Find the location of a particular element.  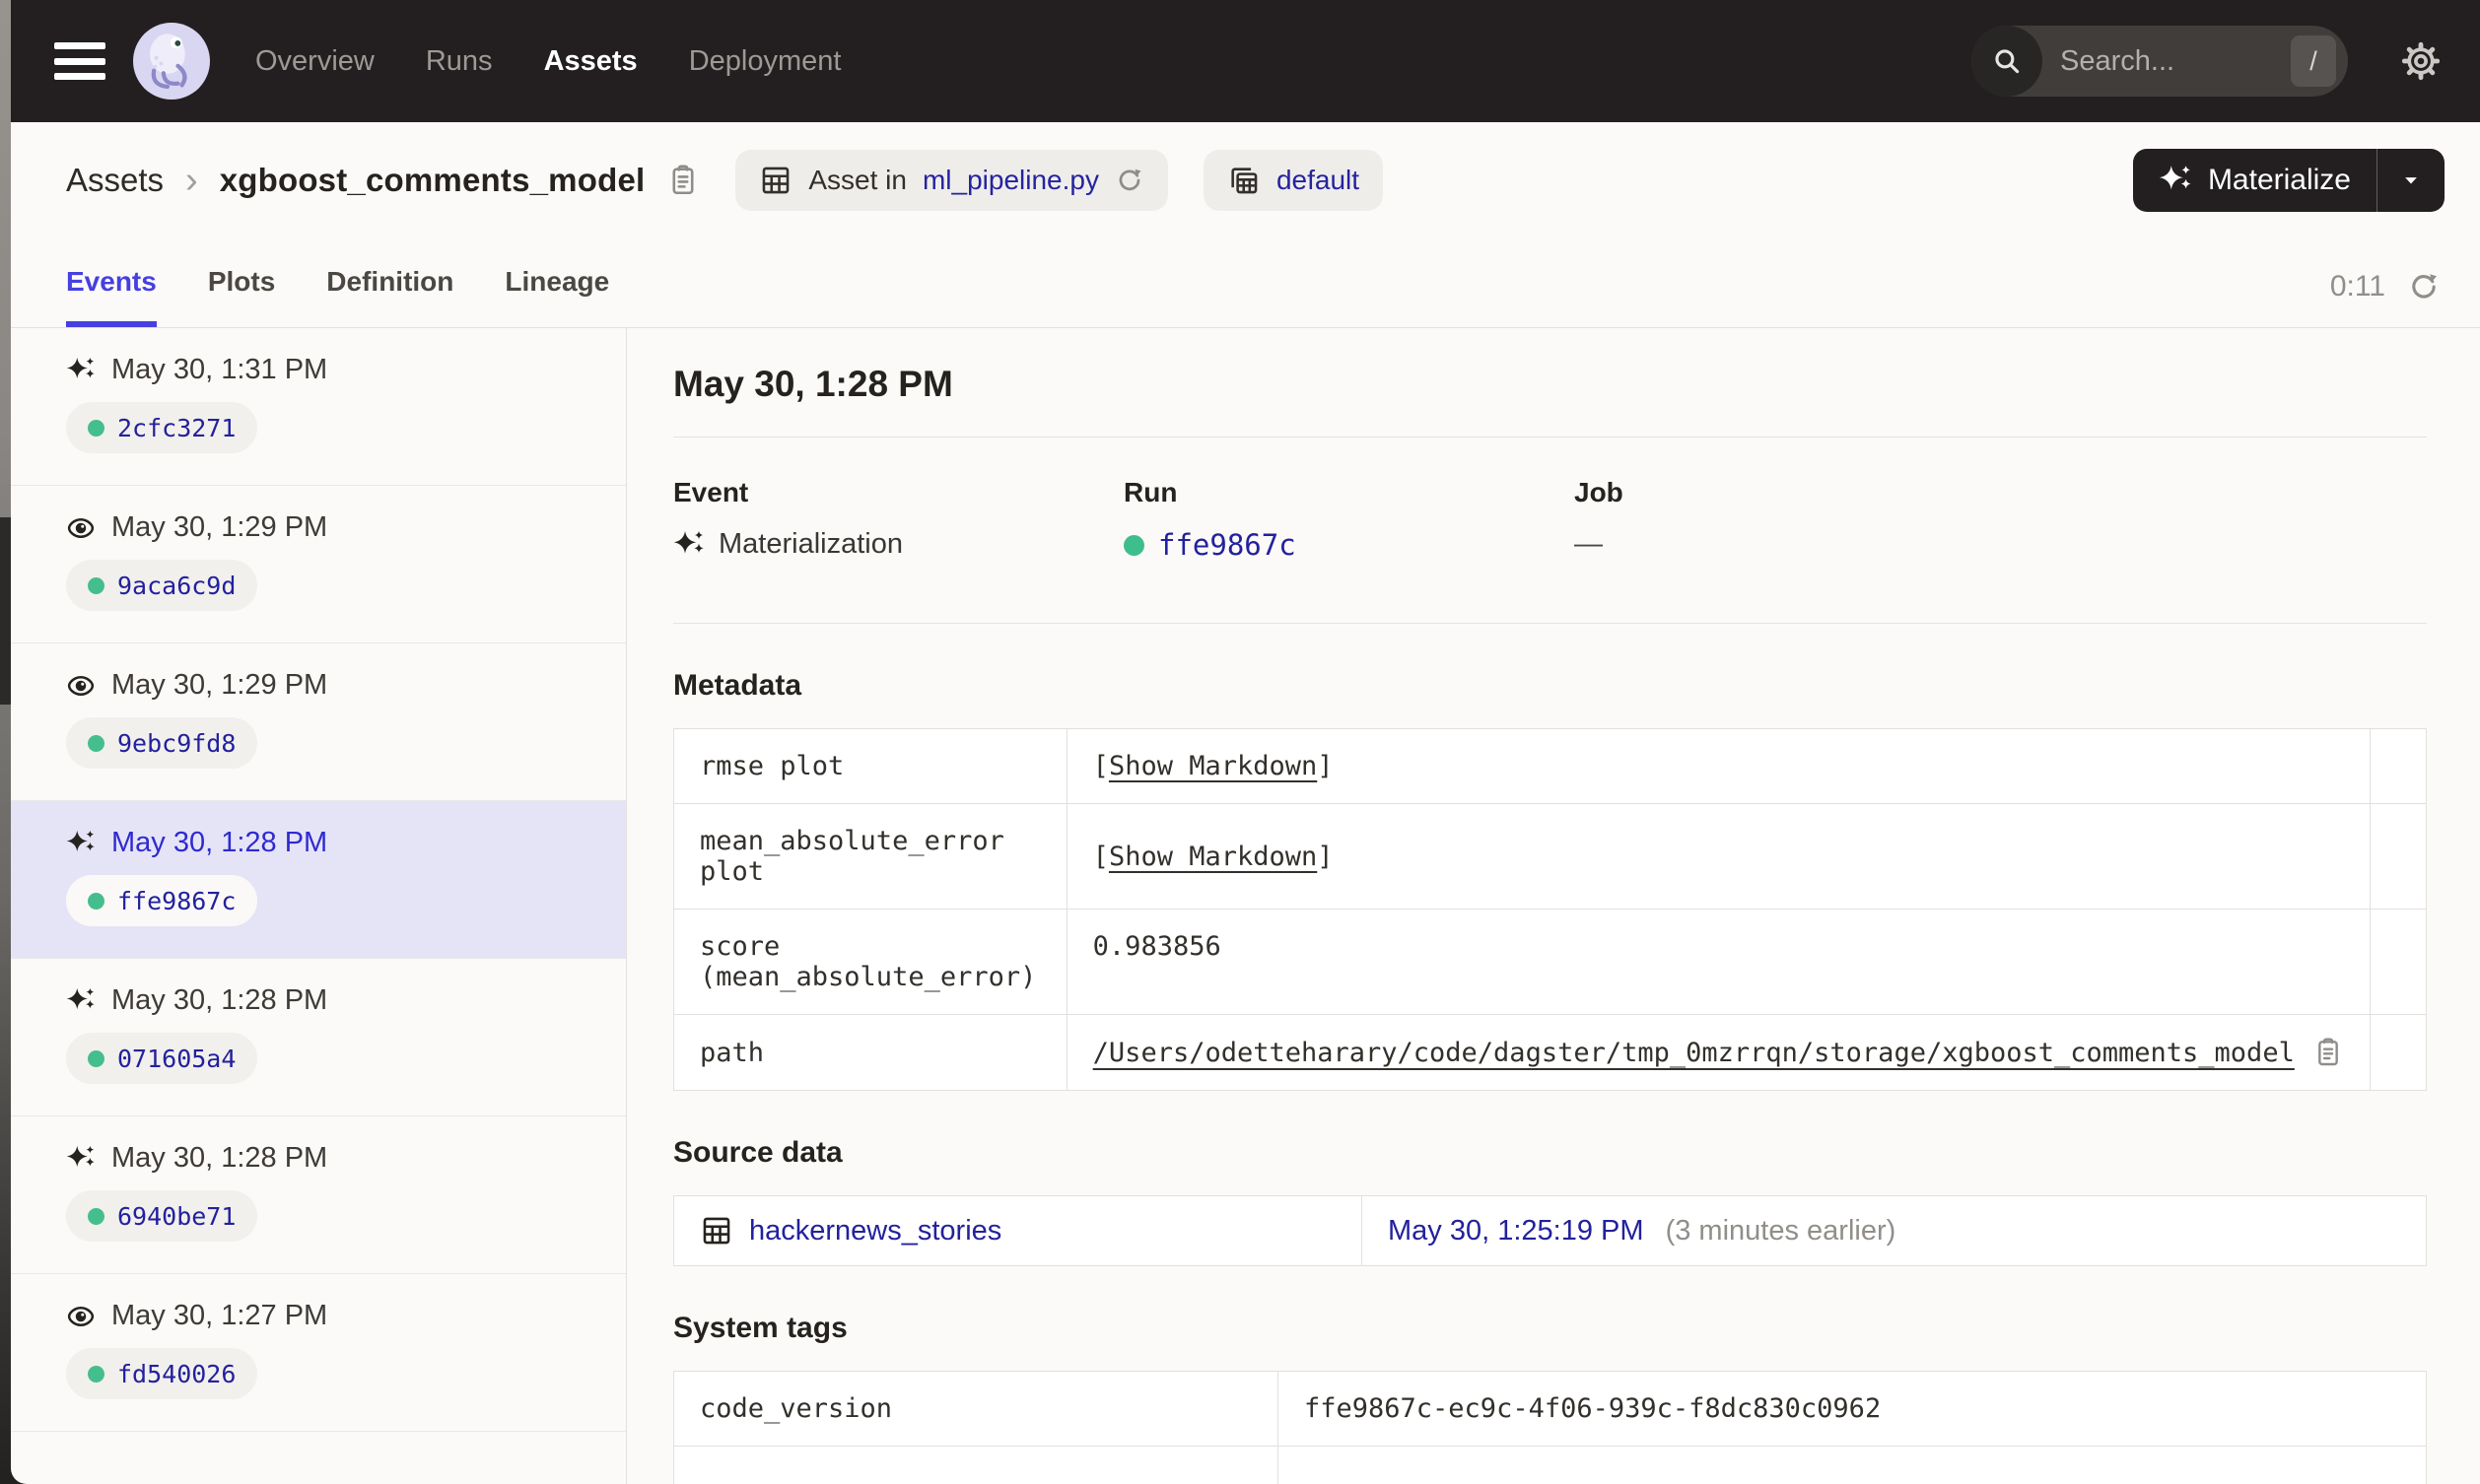

run-id-pill: 2cfc3271 is located at coordinates (162, 427).